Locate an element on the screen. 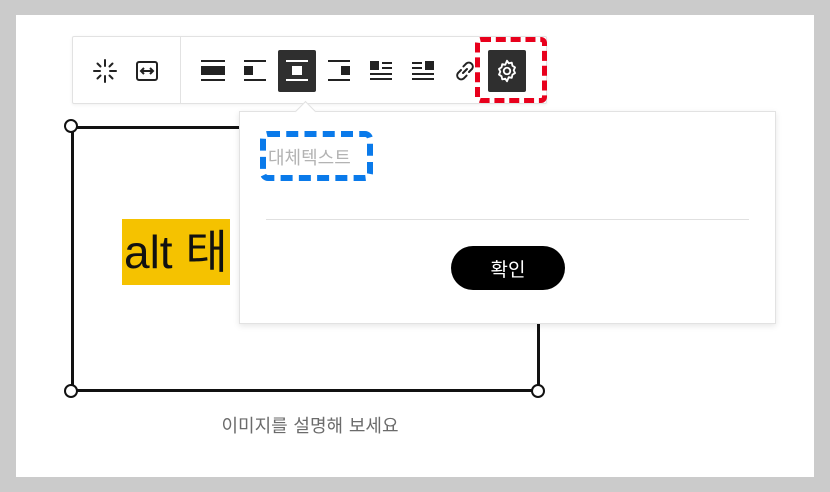  alt-text-input-underline is located at coordinates (507, 219).